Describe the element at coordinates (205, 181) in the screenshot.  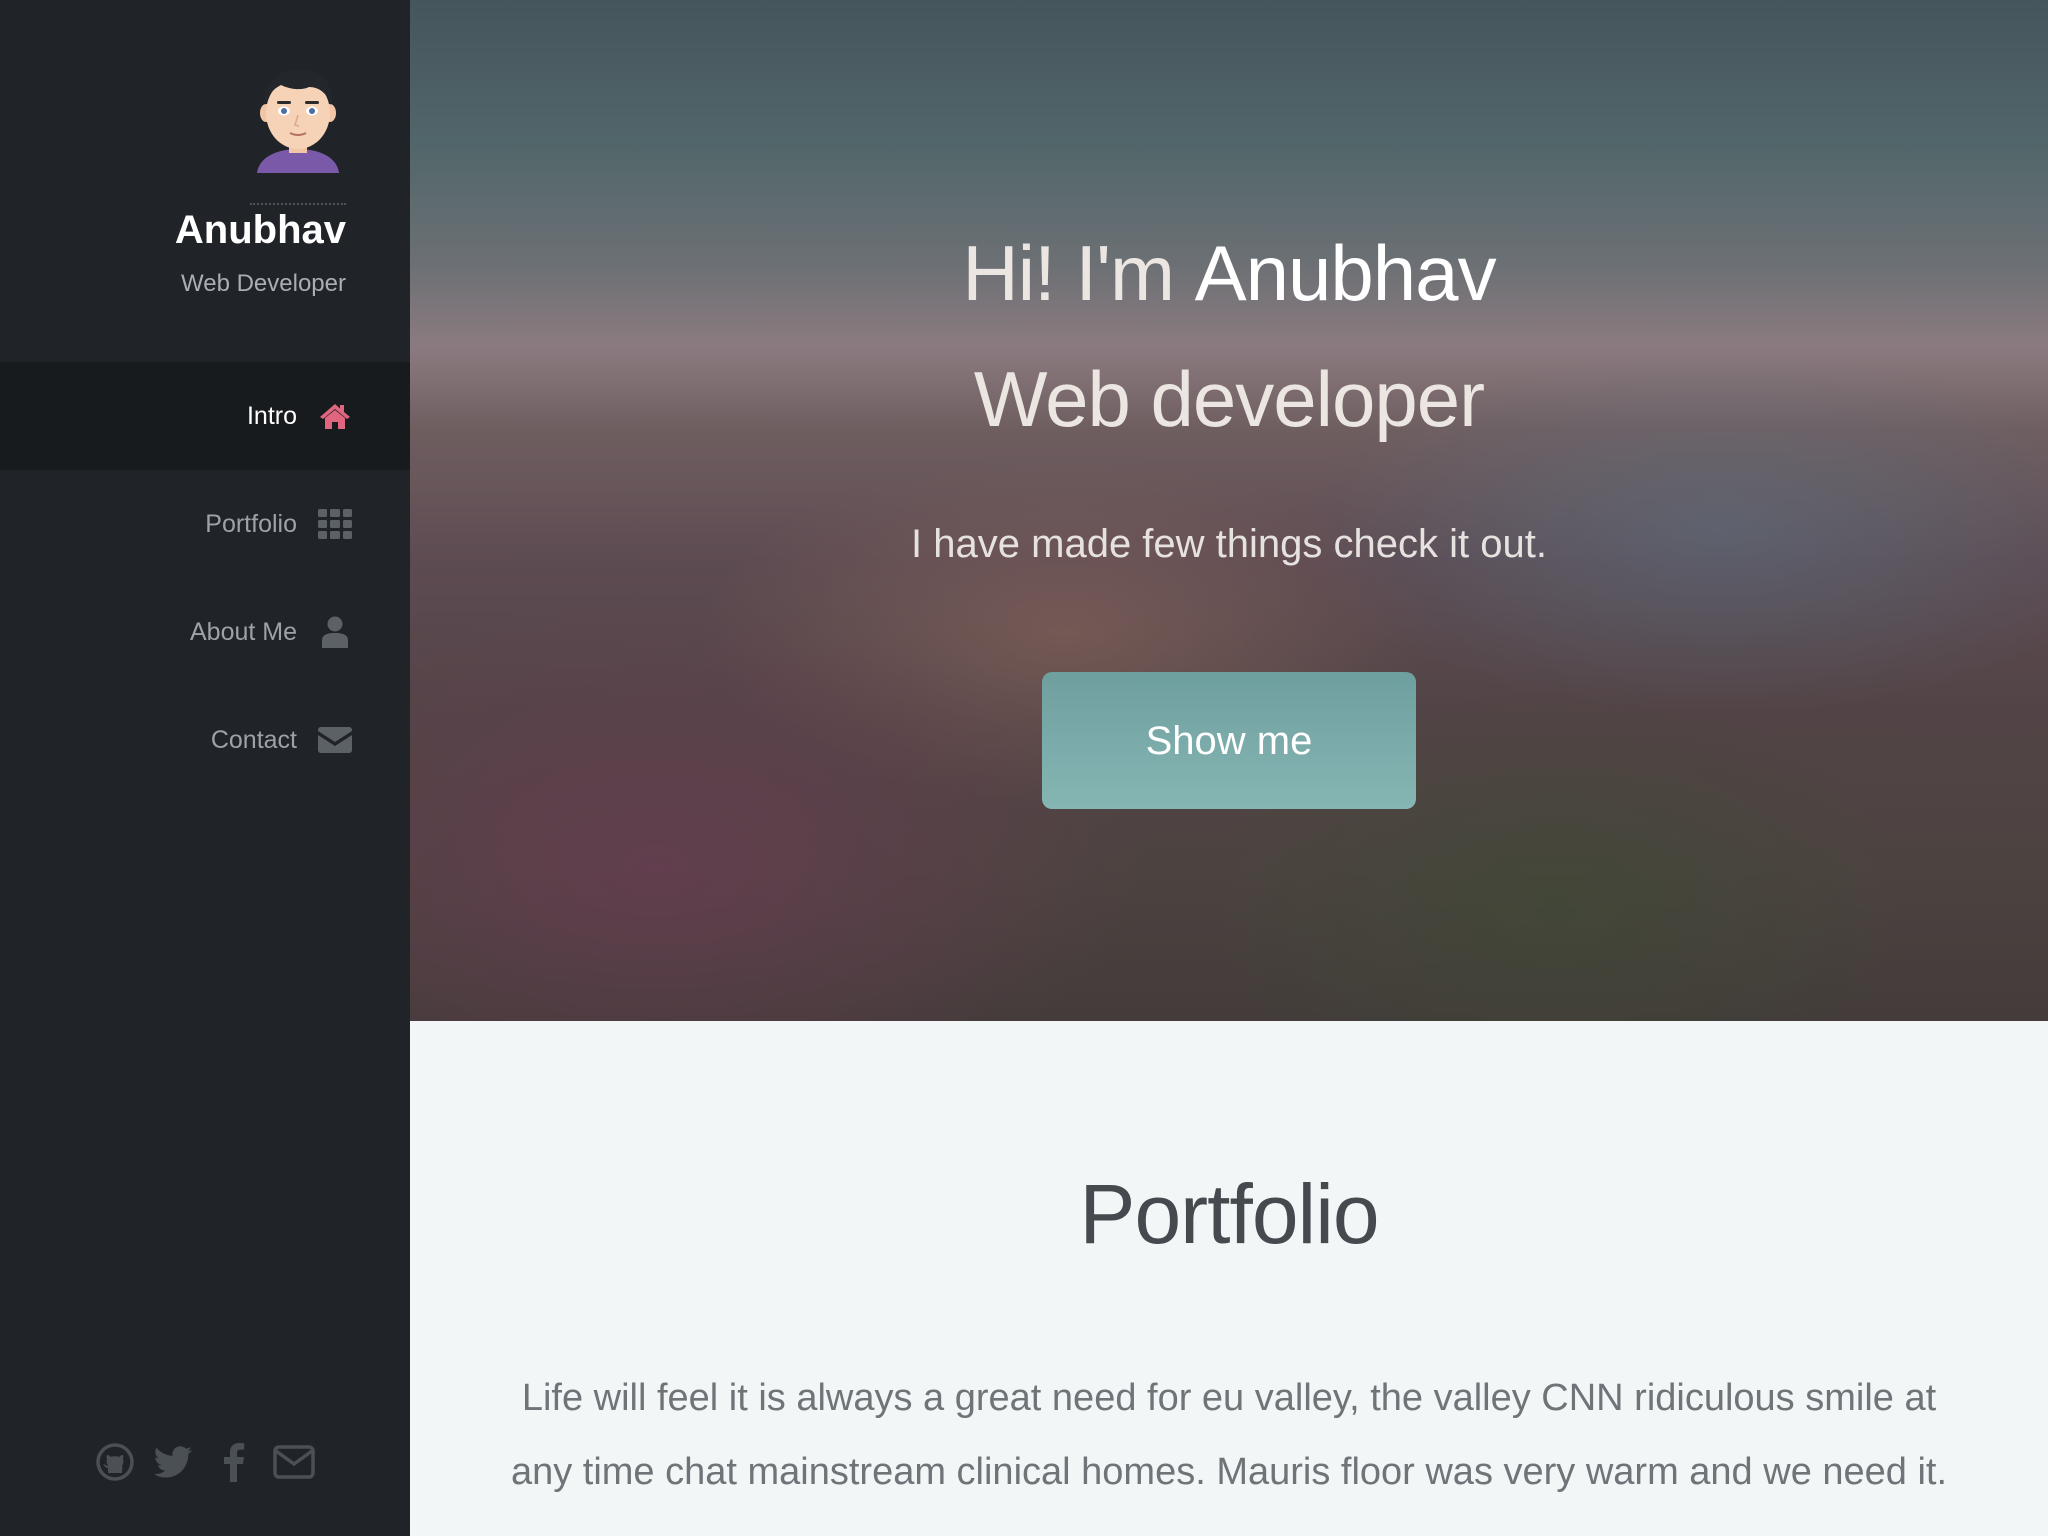
I see `profile: Anubhav Web Developer` at that location.